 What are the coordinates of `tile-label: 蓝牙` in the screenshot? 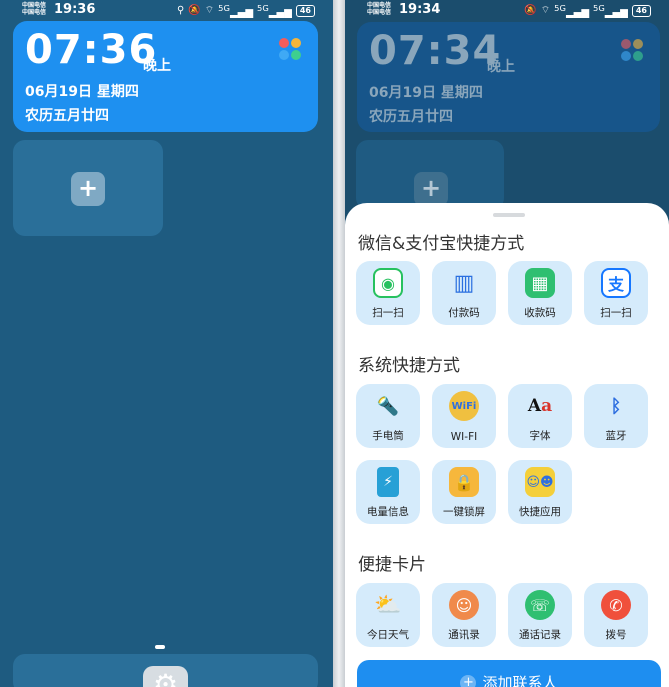 It's located at (616, 436).